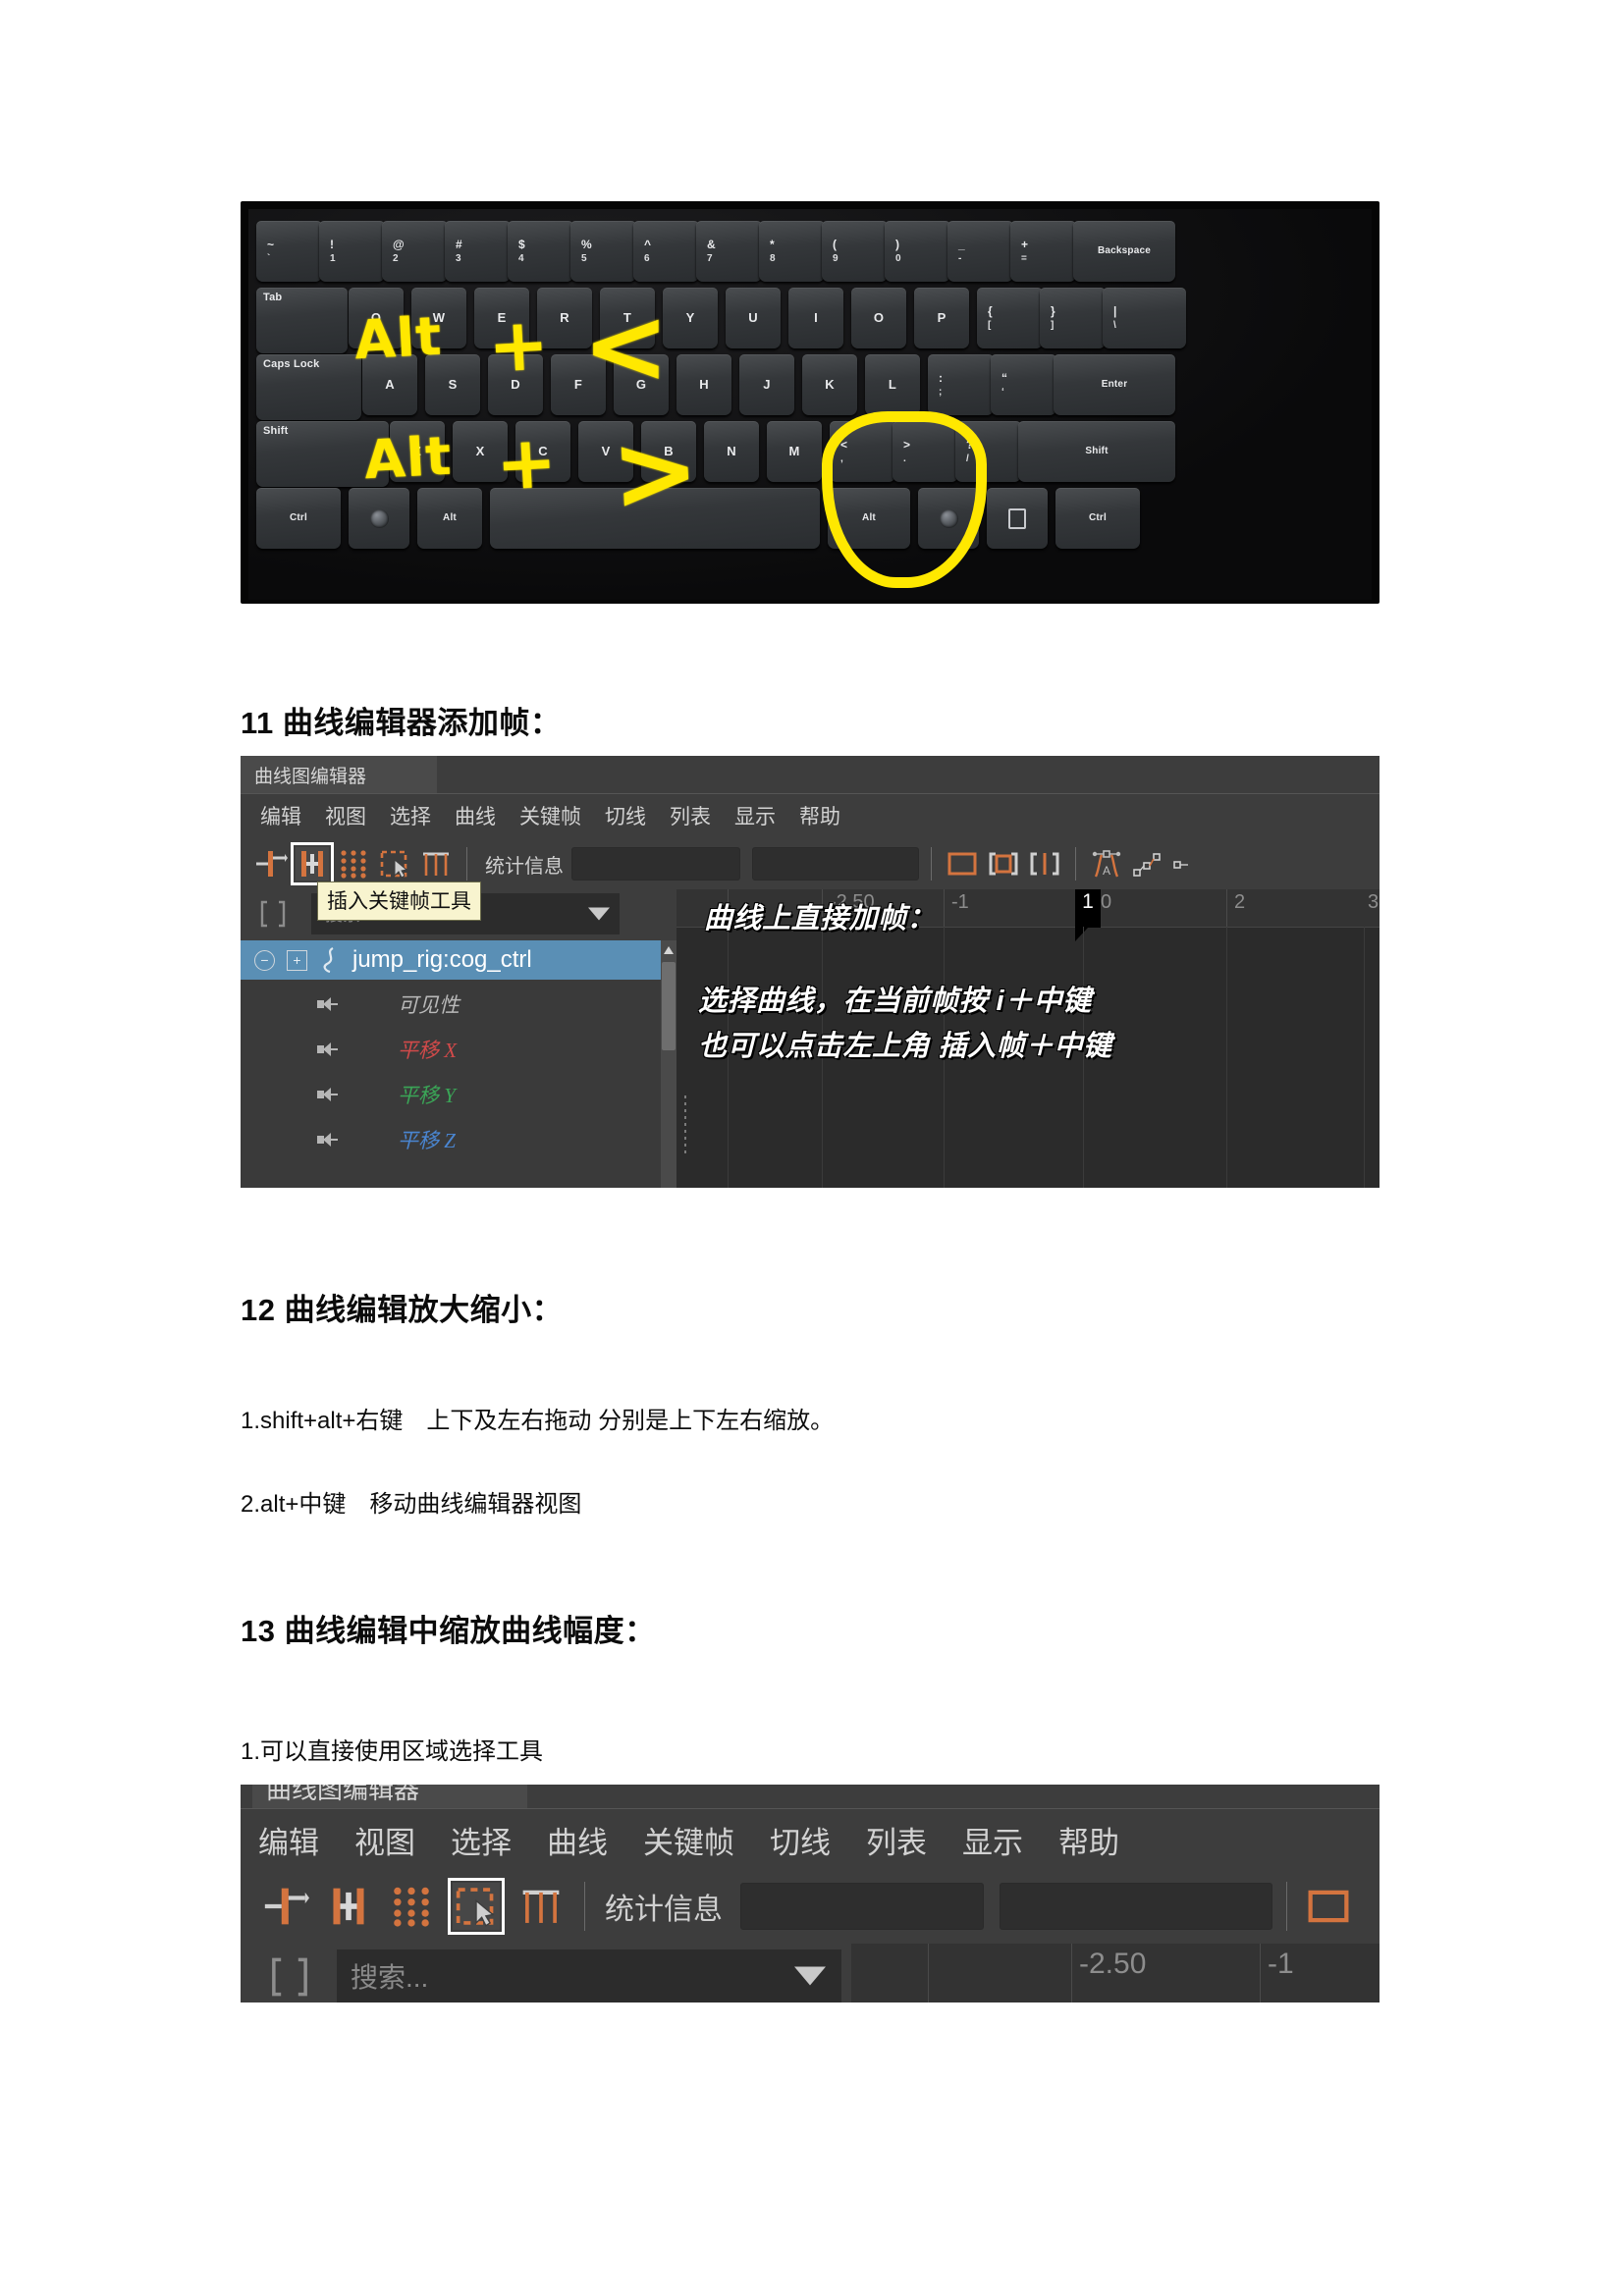 The height and width of the screenshot is (2296, 1623). What do you see at coordinates (428, 1051) in the screenshot?
I see `attr-label-translate-x: 平移 X` at bounding box center [428, 1051].